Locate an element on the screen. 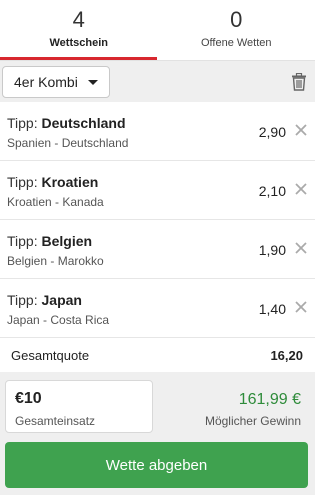  tab-count: 4 is located at coordinates (78, 19).